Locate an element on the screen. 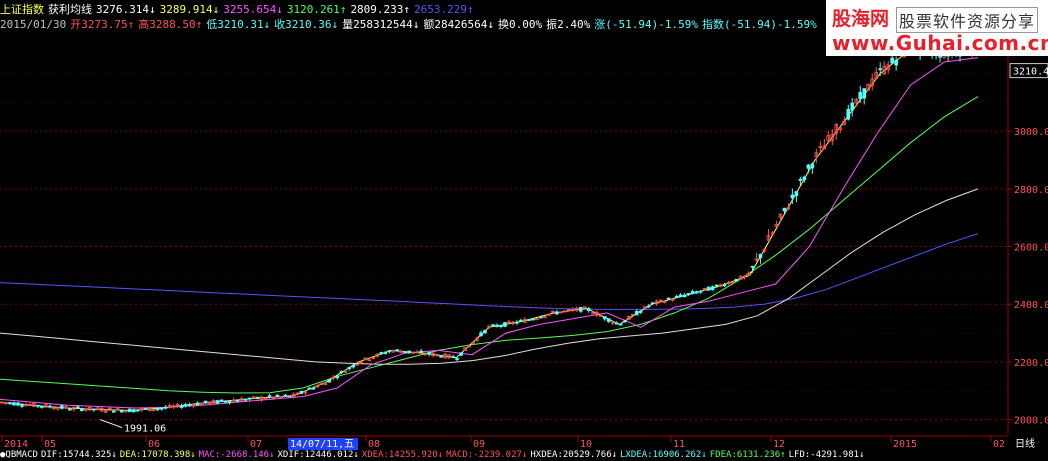 The image size is (1048, 461). ohlc-field-2: 高3288.50↑ is located at coordinates (170, 24).